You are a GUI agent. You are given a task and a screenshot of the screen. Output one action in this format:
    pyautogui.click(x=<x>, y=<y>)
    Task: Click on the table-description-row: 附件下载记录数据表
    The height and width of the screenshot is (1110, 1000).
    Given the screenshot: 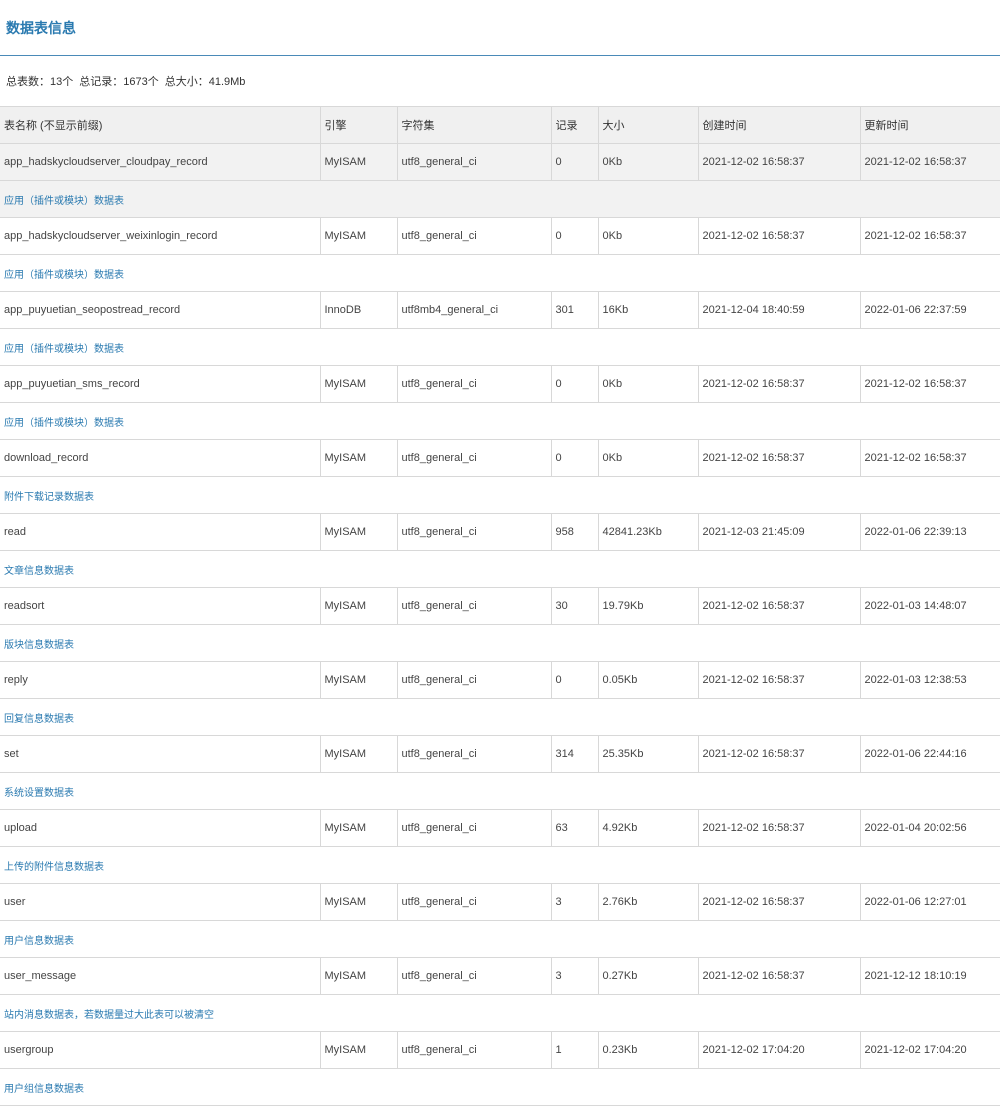 What is the action you would take?
    pyautogui.click(x=500, y=495)
    